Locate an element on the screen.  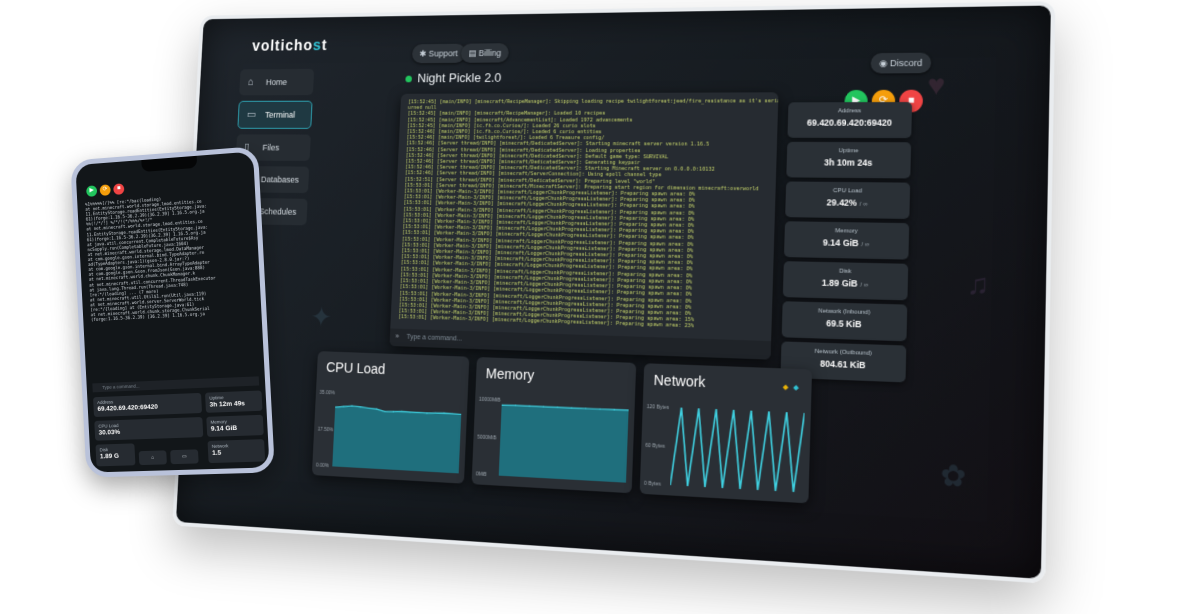
discord-label: Discord is located at coordinates (906, 63).